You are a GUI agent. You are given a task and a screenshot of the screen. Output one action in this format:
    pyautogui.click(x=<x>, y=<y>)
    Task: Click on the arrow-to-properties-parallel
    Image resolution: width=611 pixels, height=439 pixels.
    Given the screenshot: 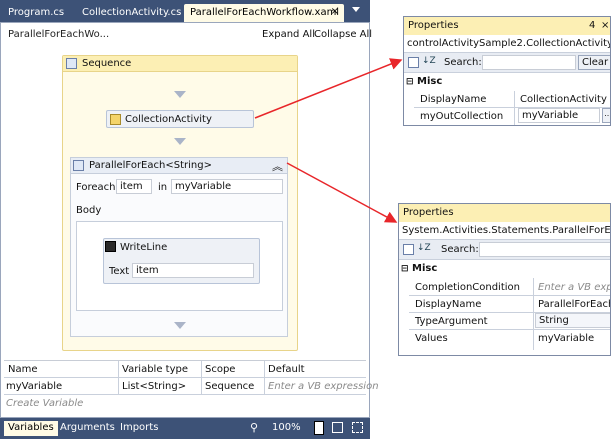 What is the action you would take?
    pyautogui.click(x=342, y=192)
    